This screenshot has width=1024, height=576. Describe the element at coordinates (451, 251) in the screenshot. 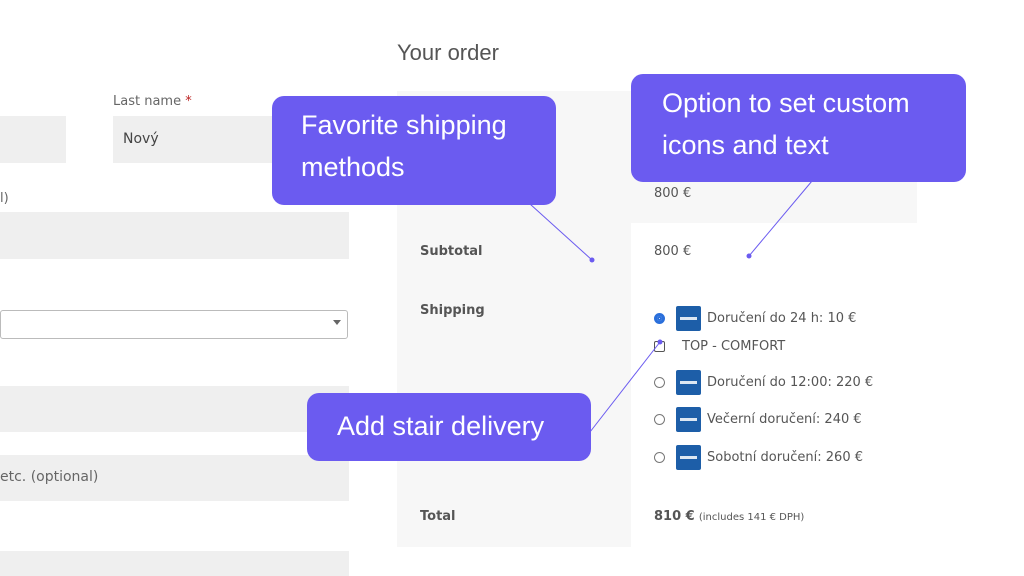

I see `subtotal-label: Subtotal` at that location.